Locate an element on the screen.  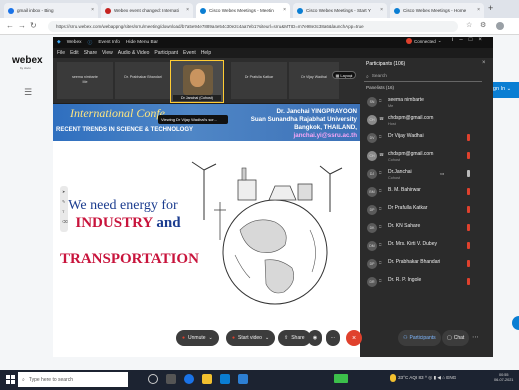
menu-share: Share is located at coordinates (90, 53).